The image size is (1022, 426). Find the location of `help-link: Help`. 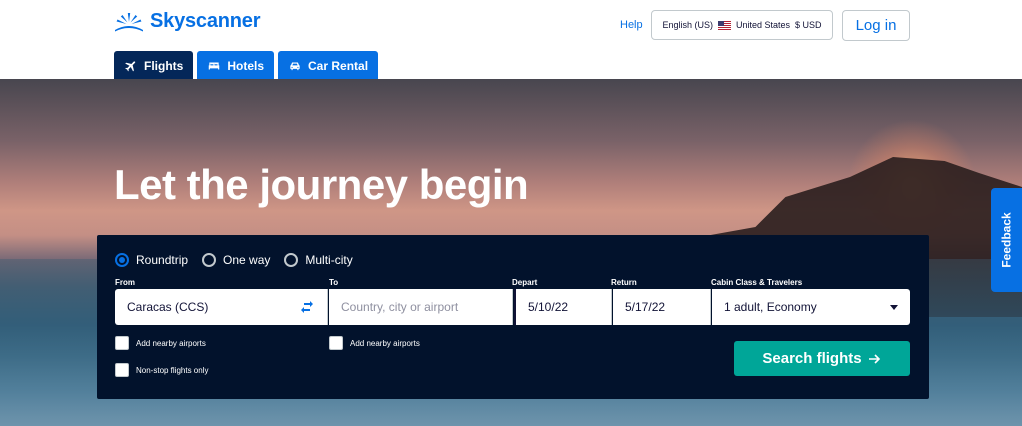

help-link: Help is located at coordinates (631, 25).